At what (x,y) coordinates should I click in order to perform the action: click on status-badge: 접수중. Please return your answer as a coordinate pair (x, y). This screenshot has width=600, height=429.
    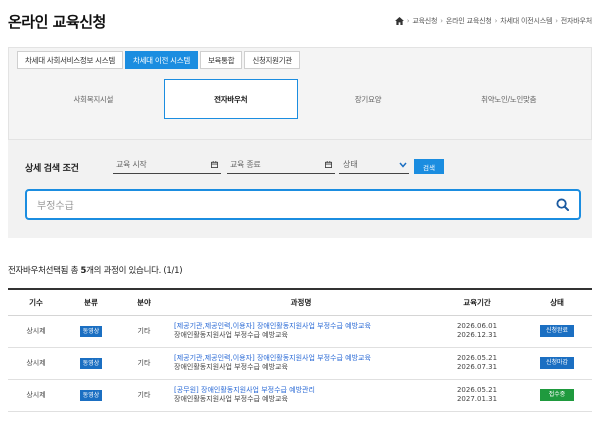
    Looking at the image, I should click on (557, 395).